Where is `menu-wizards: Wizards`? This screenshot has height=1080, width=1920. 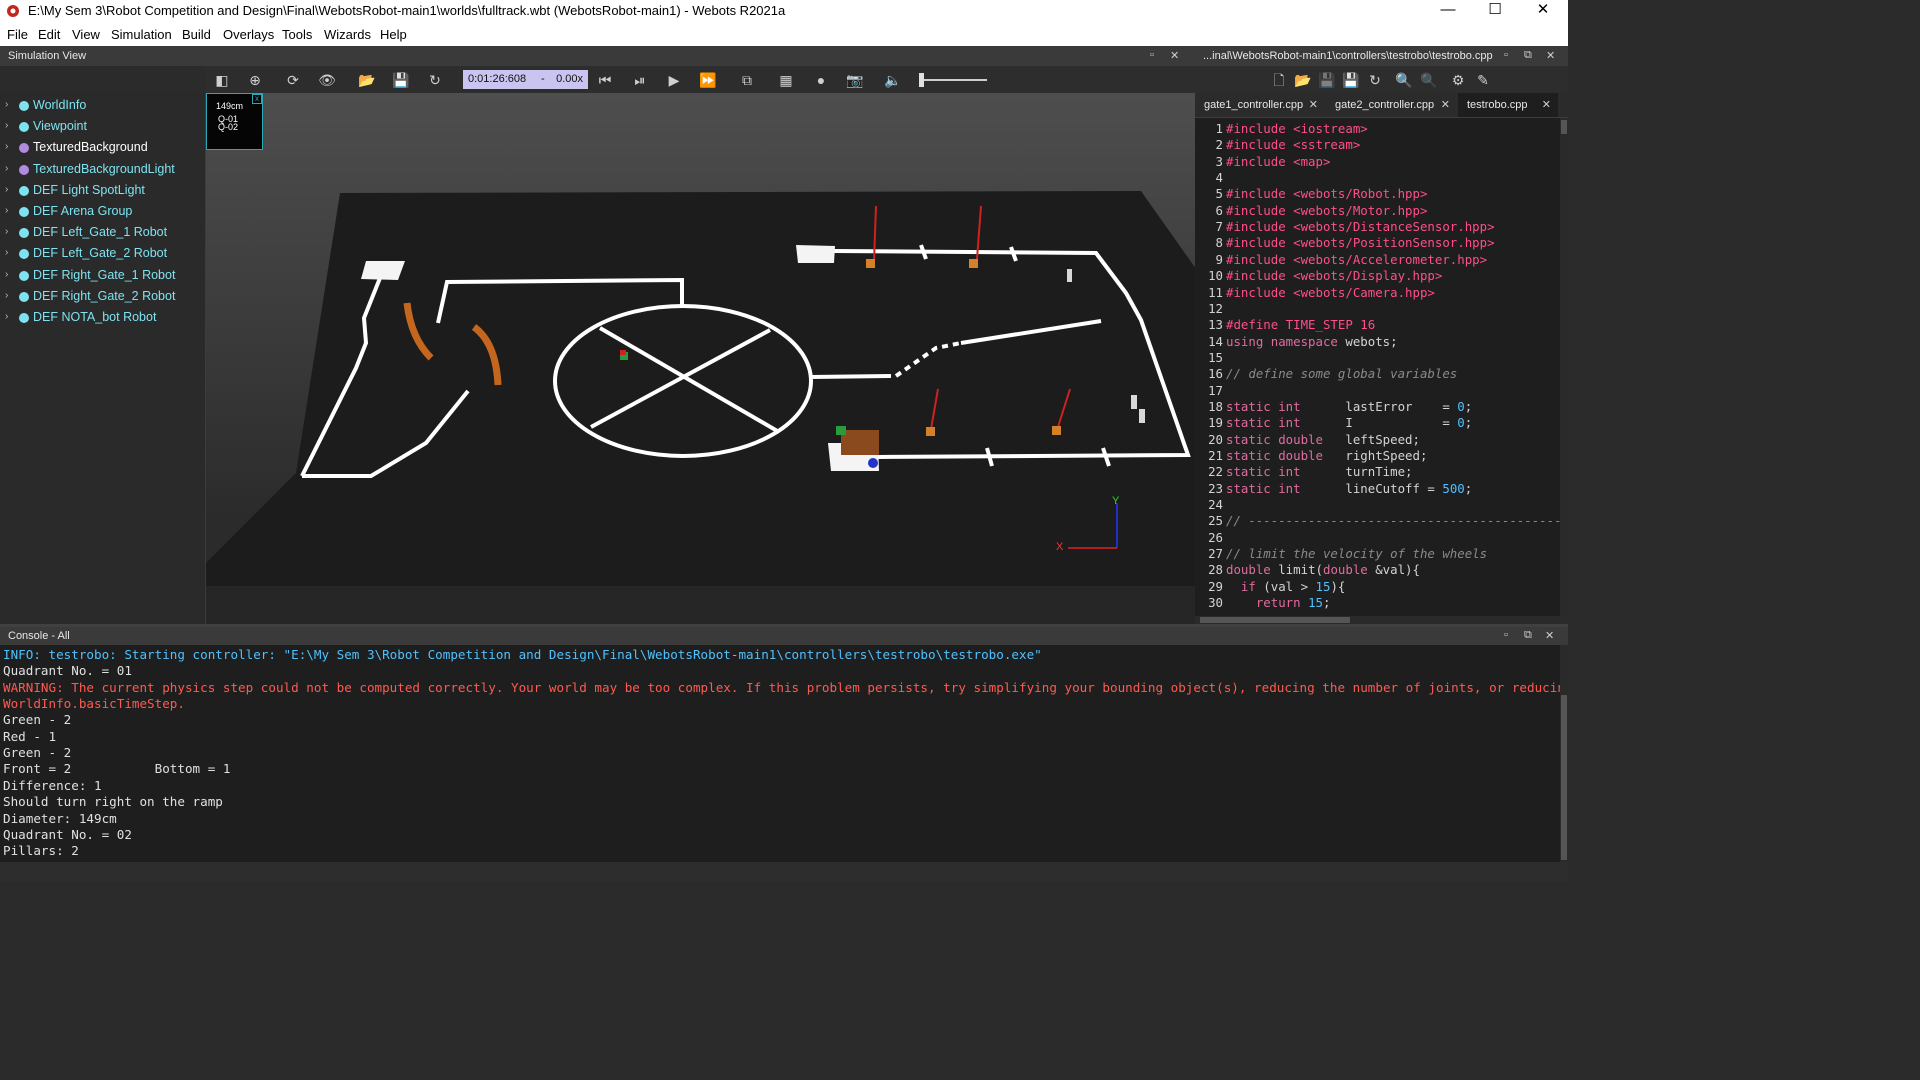 menu-wizards: Wizards is located at coordinates (347, 34).